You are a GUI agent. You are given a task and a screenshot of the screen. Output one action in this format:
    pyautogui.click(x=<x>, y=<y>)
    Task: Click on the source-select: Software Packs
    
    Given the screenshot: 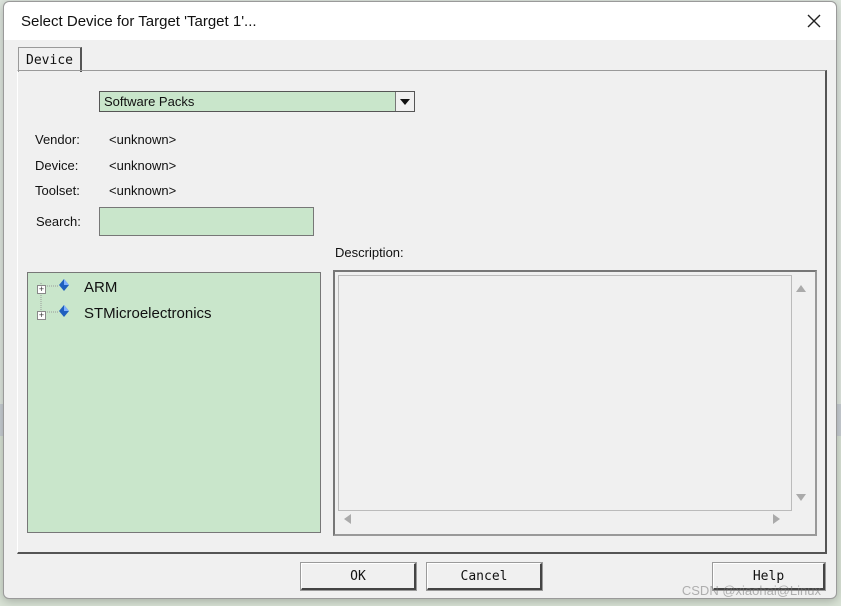 What is the action you would take?
    pyautogui.click(x=257, y=101)
    